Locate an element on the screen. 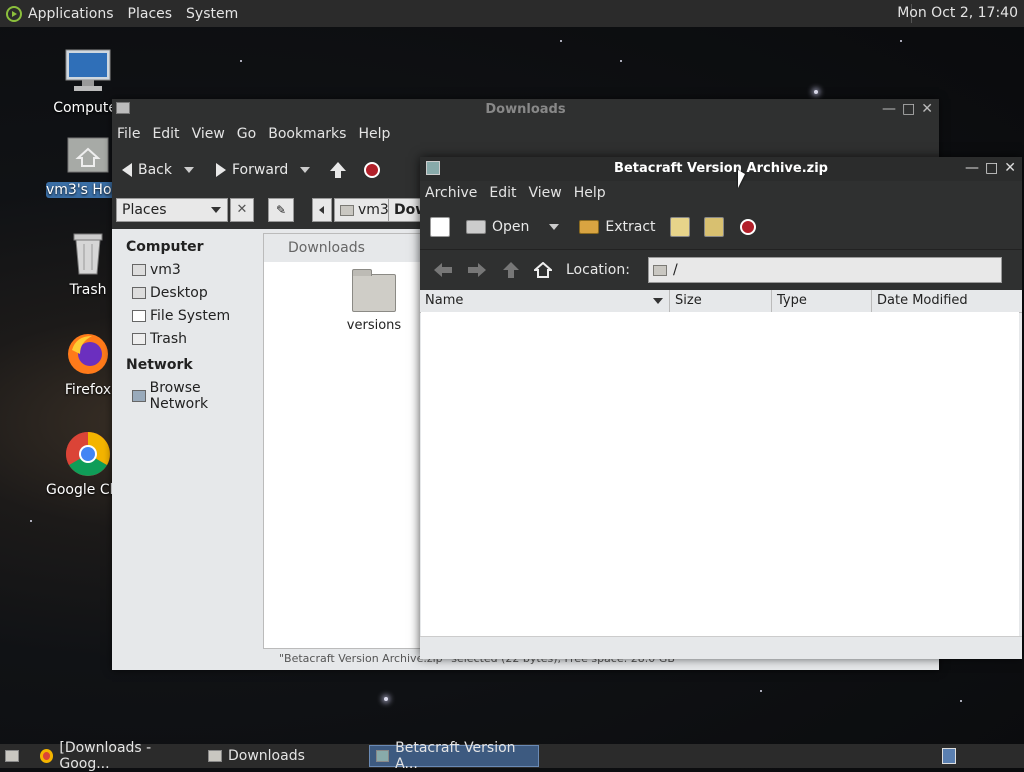 This screenshot has width=1024, height=772. new-archive-button is located at coordinates (440, 227).